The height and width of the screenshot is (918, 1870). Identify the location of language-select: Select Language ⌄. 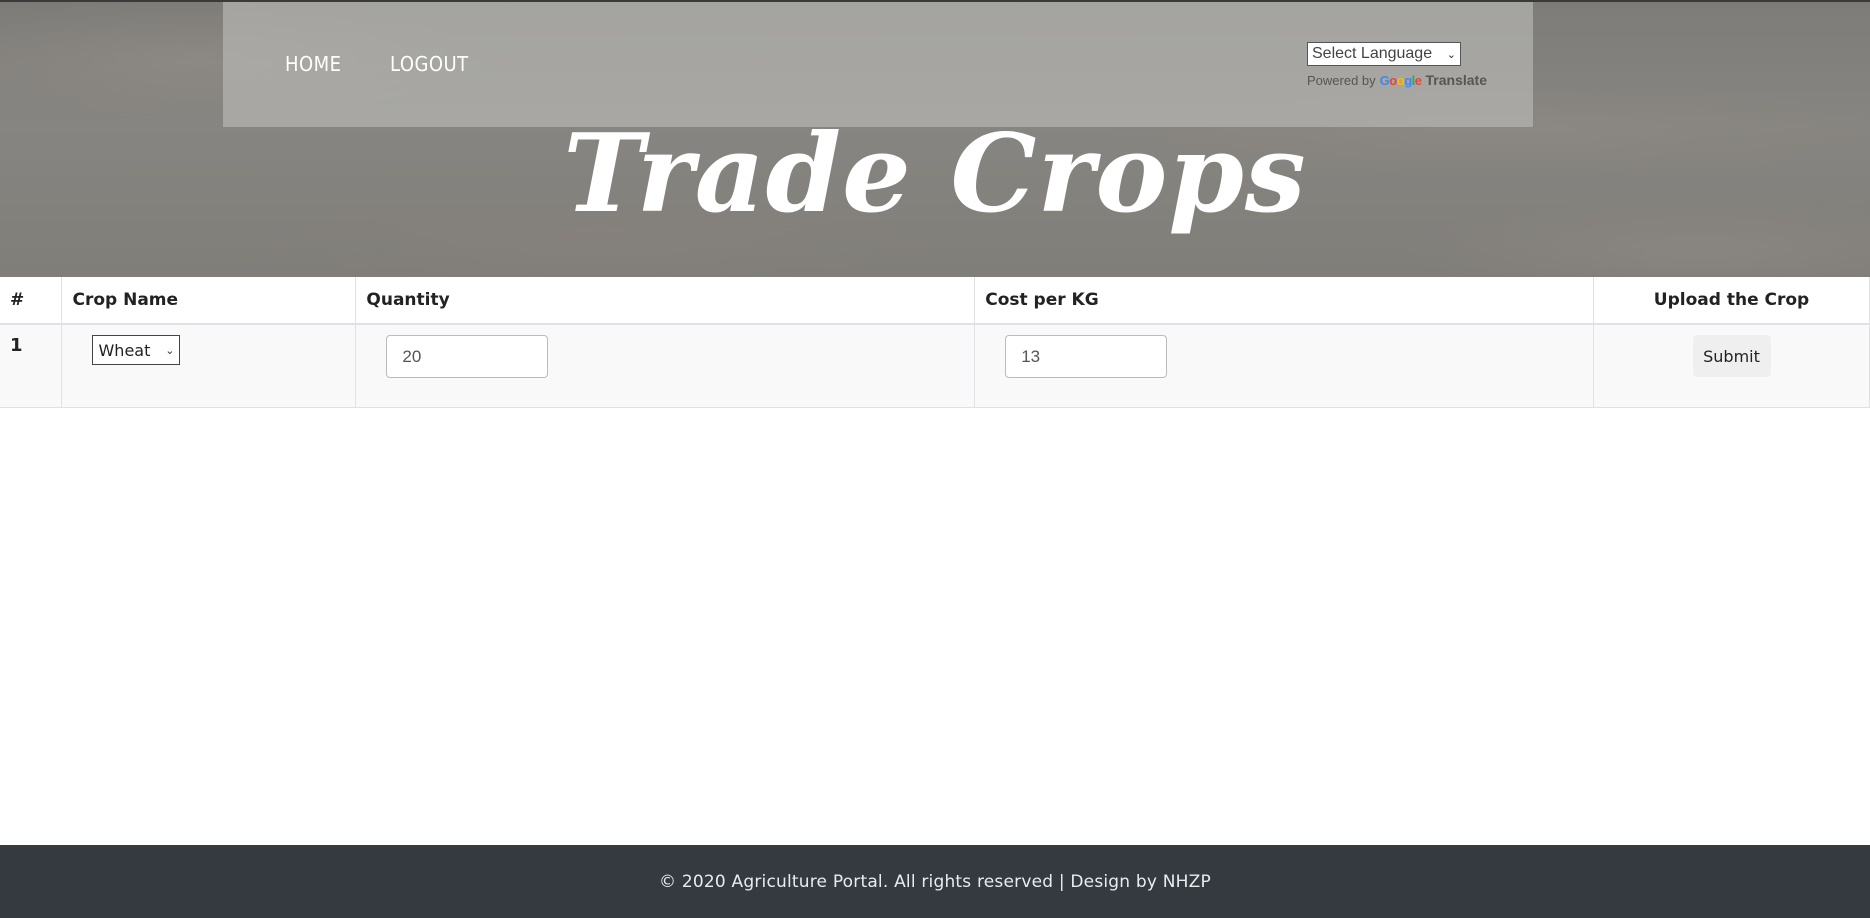
(1384, 54).